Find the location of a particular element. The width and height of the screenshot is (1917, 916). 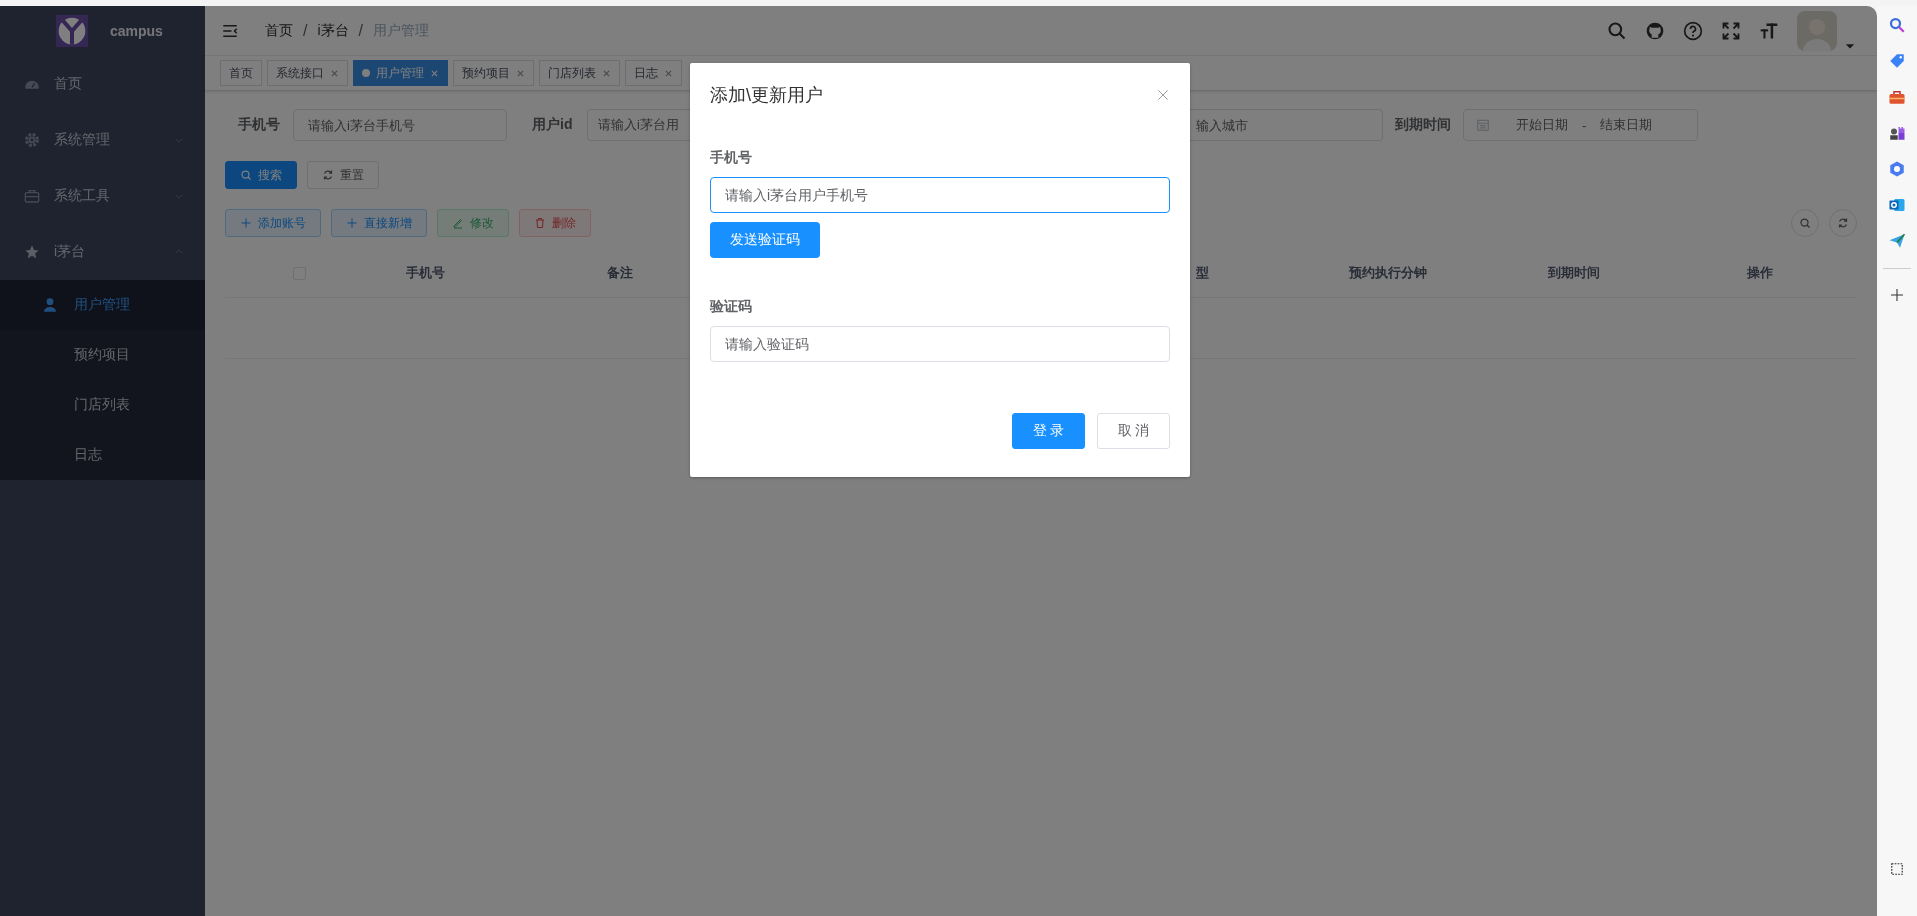

submenu-item: 预约项目 is located at coordinates (102, 355).